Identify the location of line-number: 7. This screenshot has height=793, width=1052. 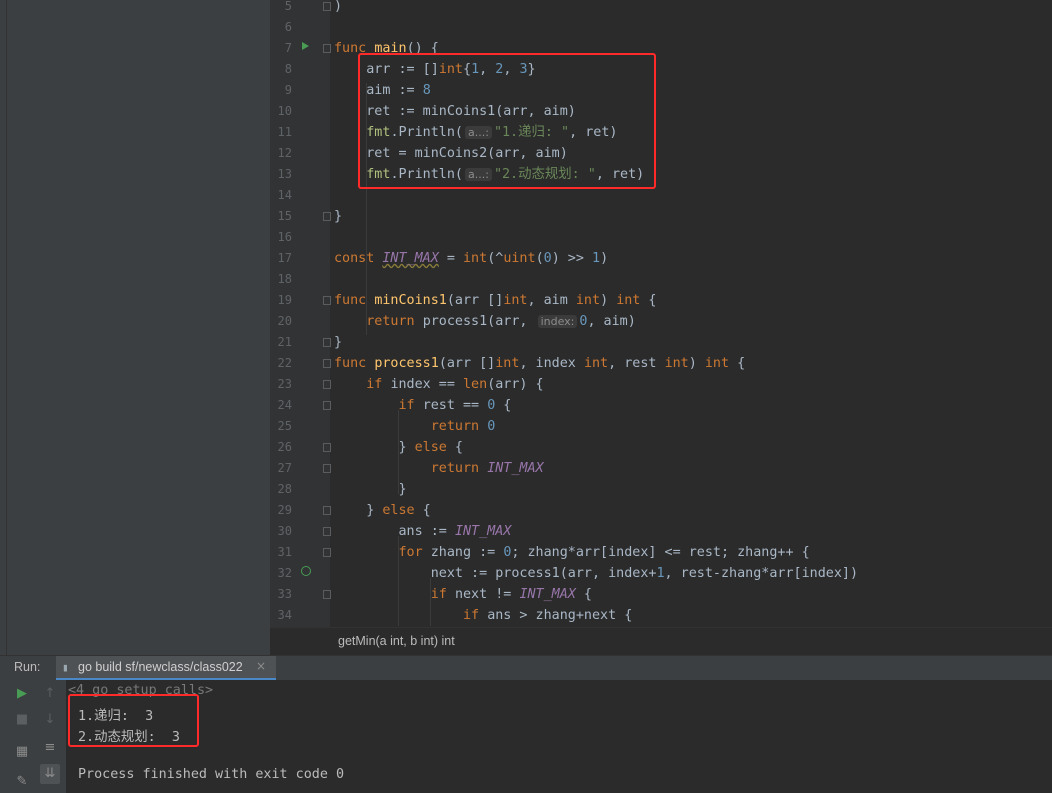
(288, 48).